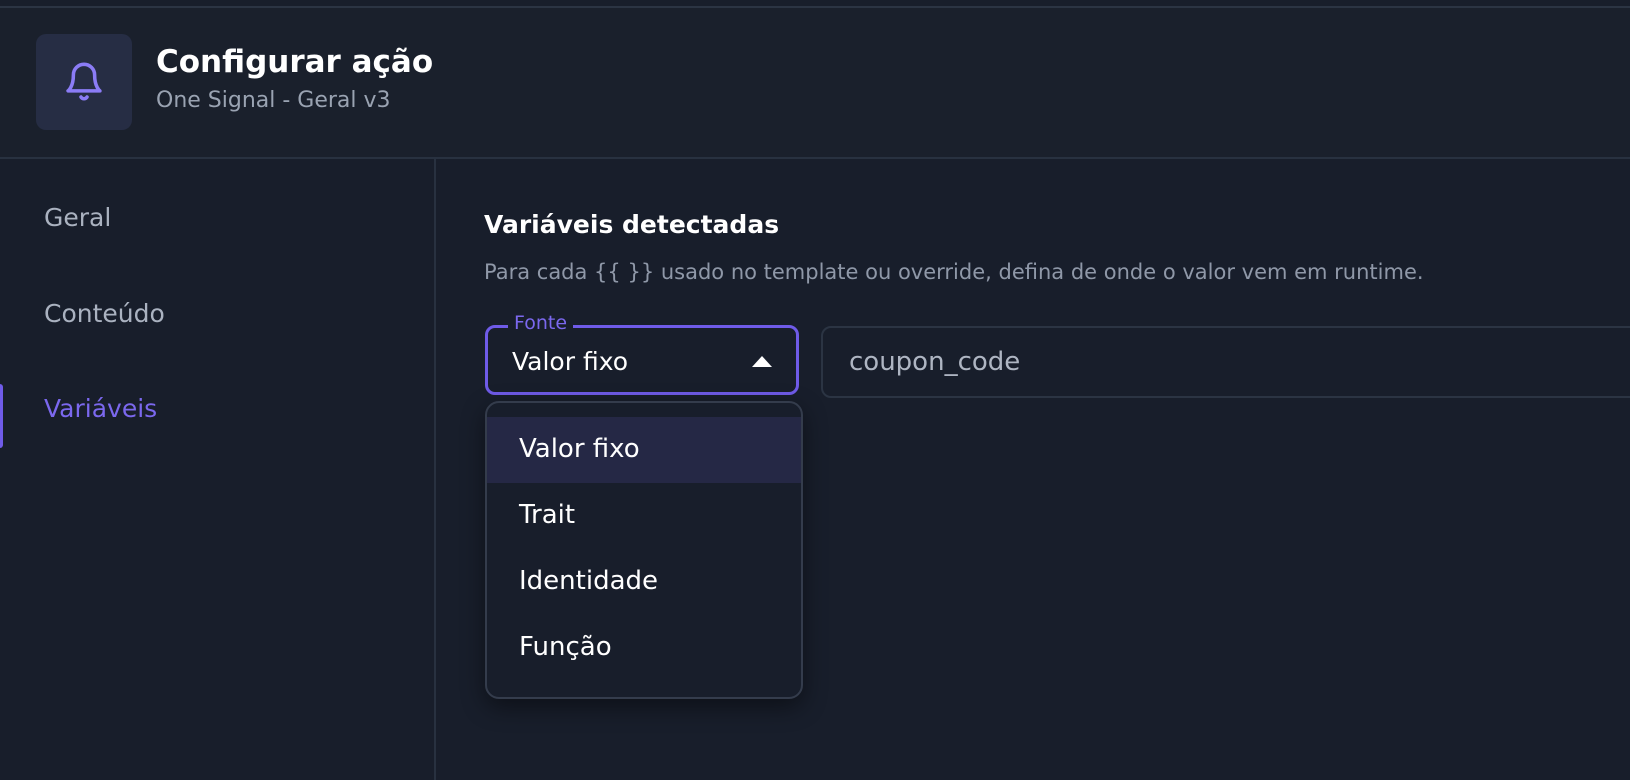  I want to click on sidebar-item-variaveis: Variáveis, so click(217, 414).